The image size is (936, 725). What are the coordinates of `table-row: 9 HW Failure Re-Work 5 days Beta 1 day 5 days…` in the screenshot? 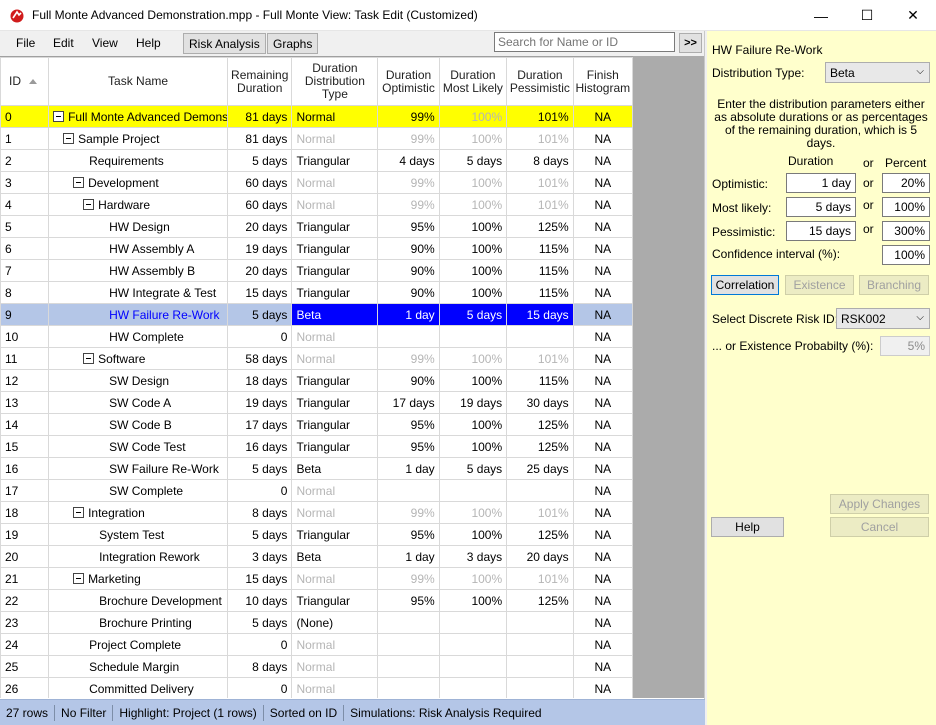 It's located at (316, 314).